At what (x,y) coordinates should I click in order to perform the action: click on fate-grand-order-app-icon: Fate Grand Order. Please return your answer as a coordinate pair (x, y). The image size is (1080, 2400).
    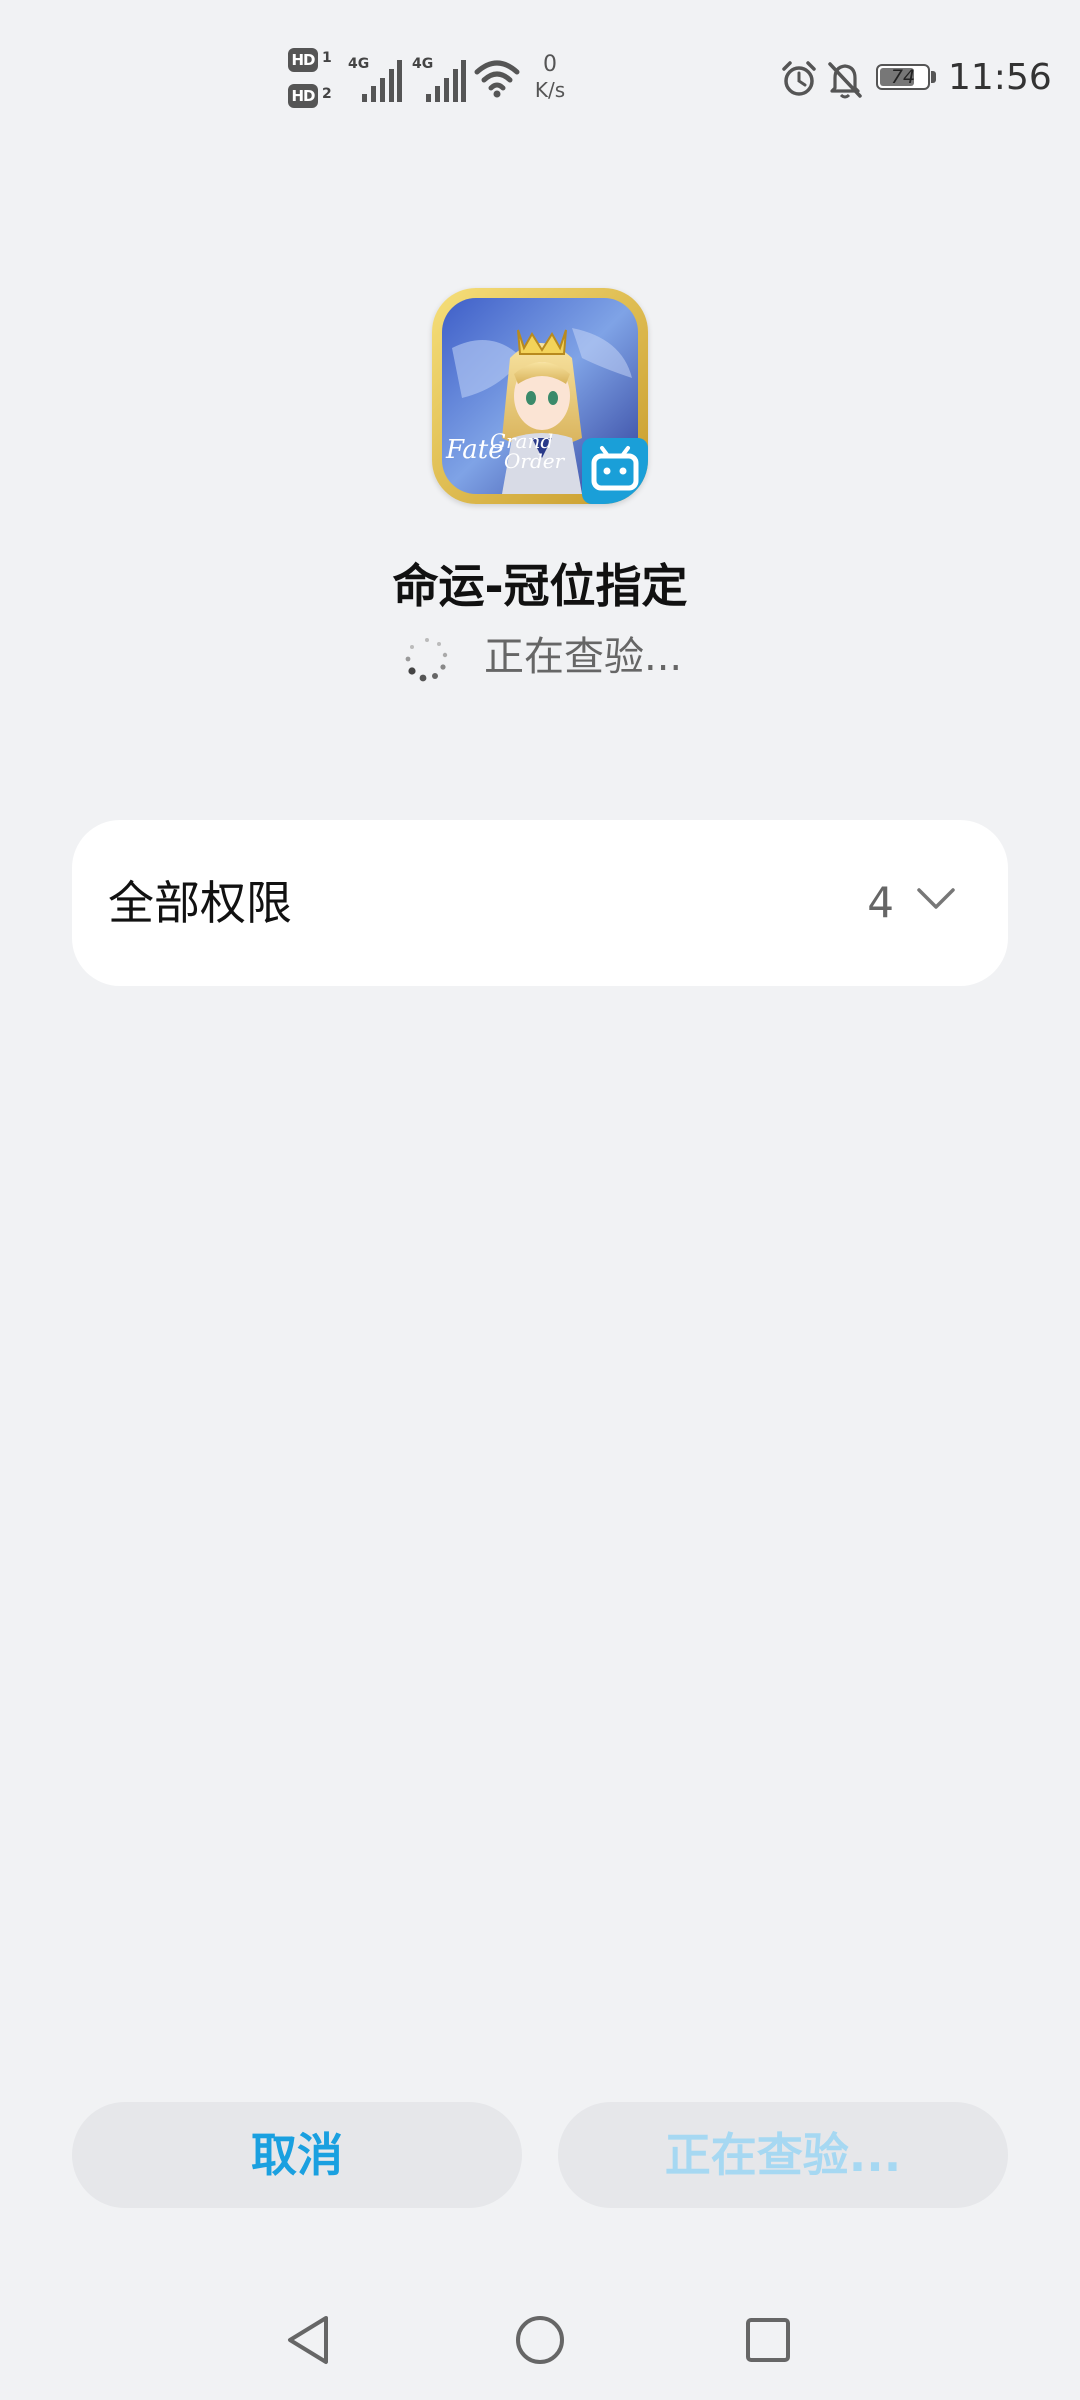
    Looking at the image, I should click on (540, 396).